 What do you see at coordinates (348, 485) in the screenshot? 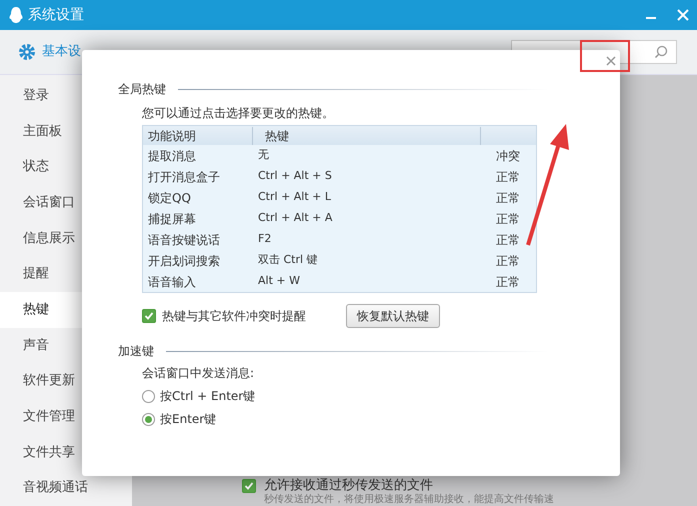
I see `option-label: 允许接收通过秒传发送的文件` at bounding box center [348, 485].